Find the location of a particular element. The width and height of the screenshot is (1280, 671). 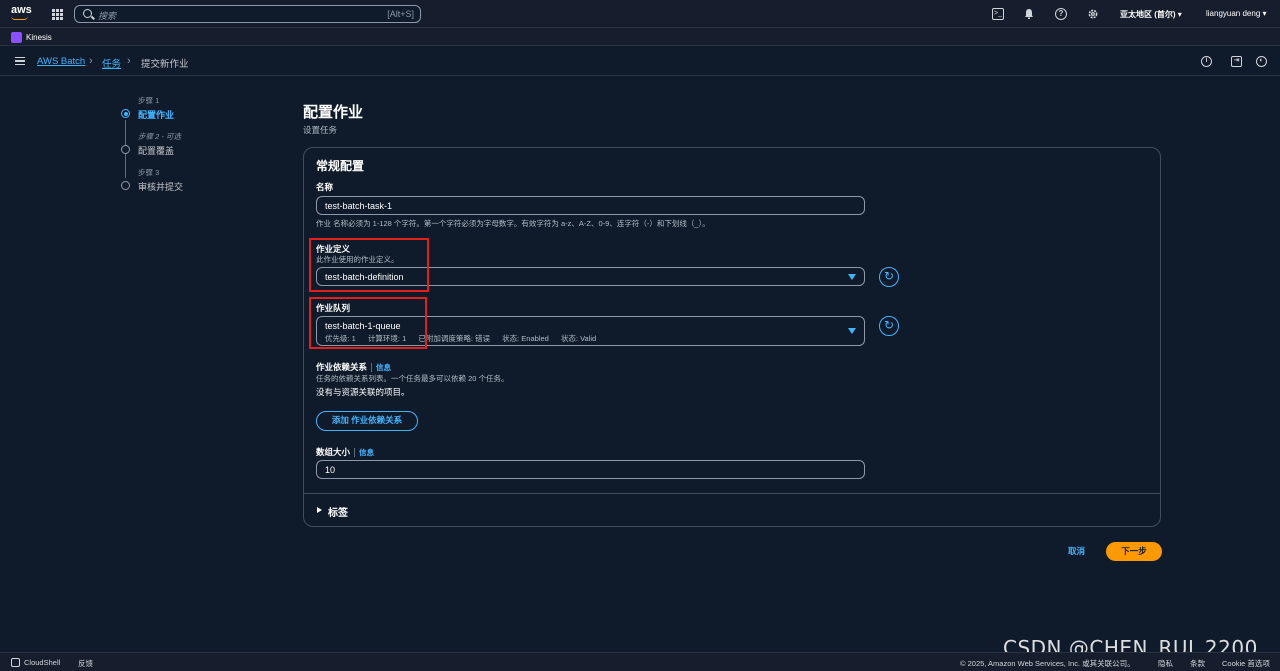

dependencies-label-text: 作业依赖关系 is located at coordinates (342, 367).